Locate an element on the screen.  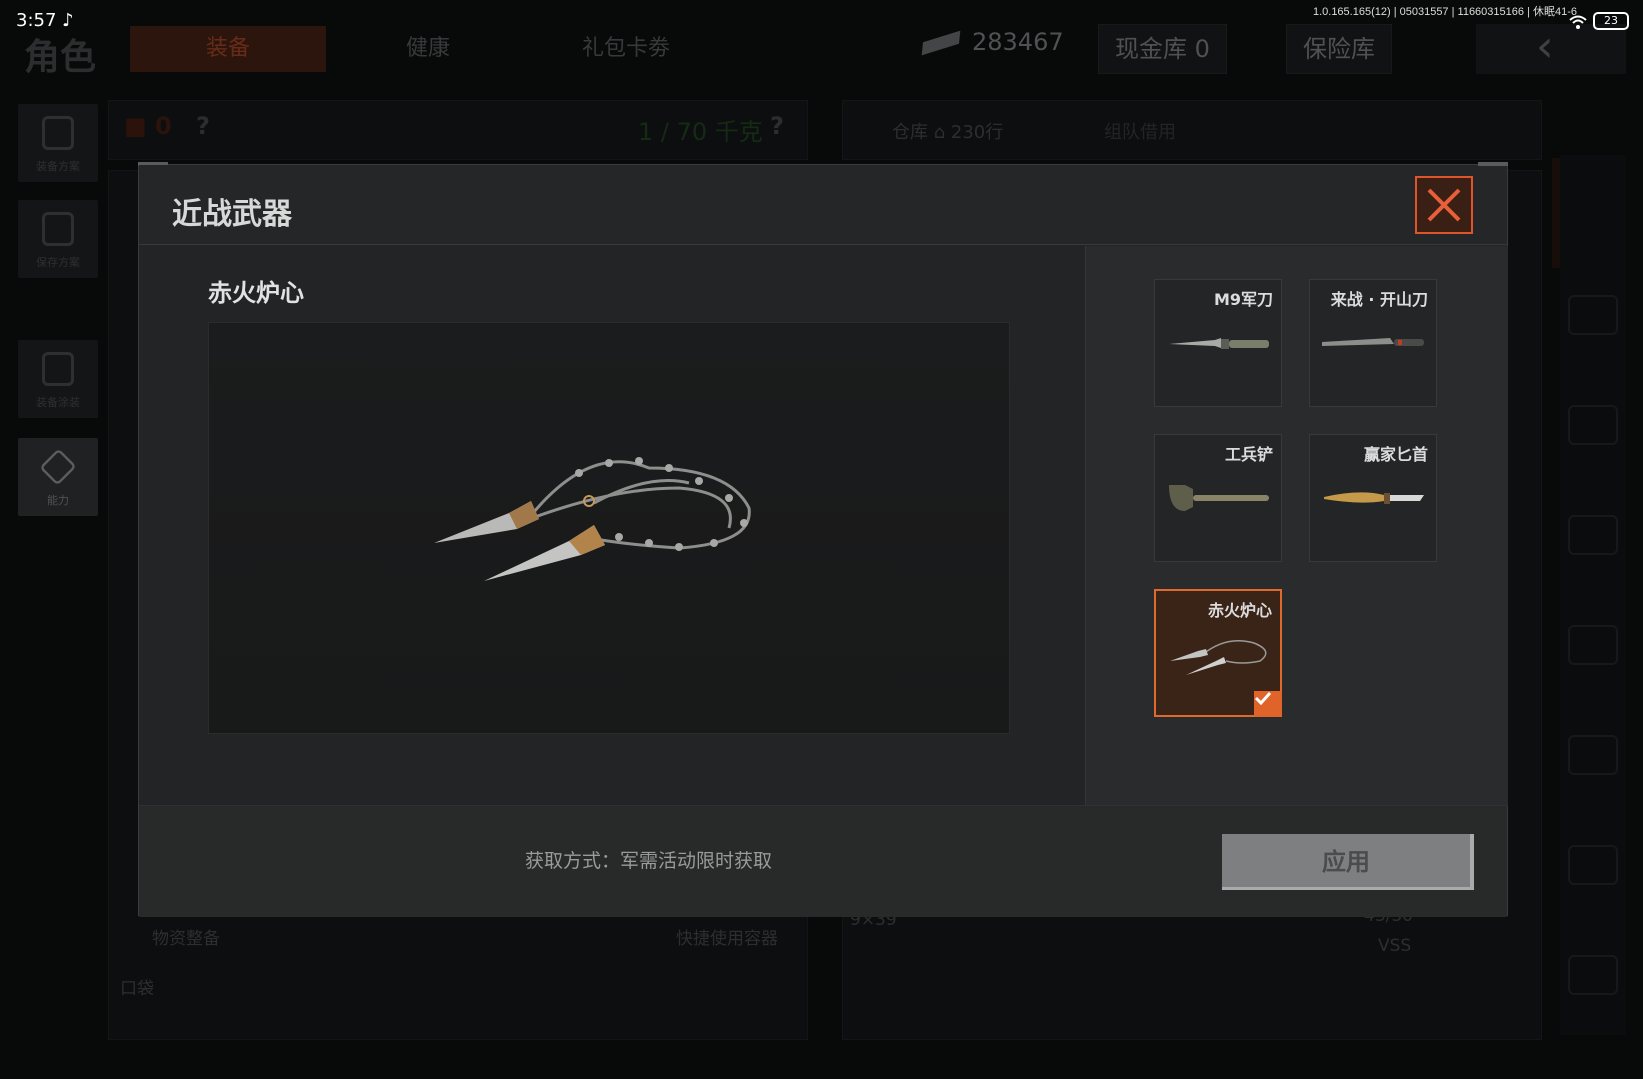
tiktok-icon: ♪ is located at coordinates (68, 20).